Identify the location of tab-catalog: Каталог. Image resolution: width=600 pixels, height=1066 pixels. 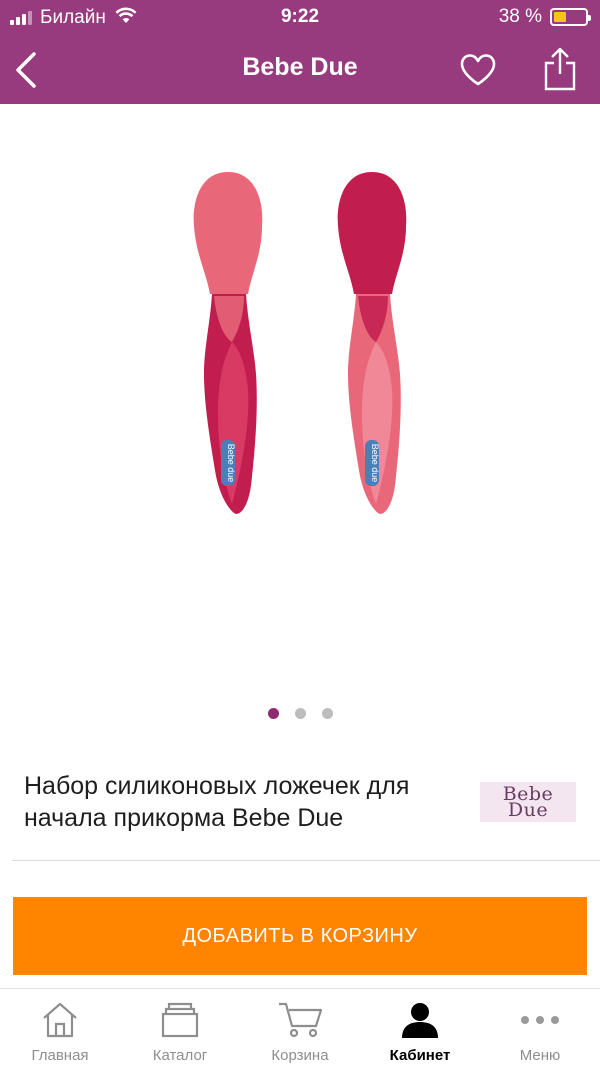
(180, 1027).